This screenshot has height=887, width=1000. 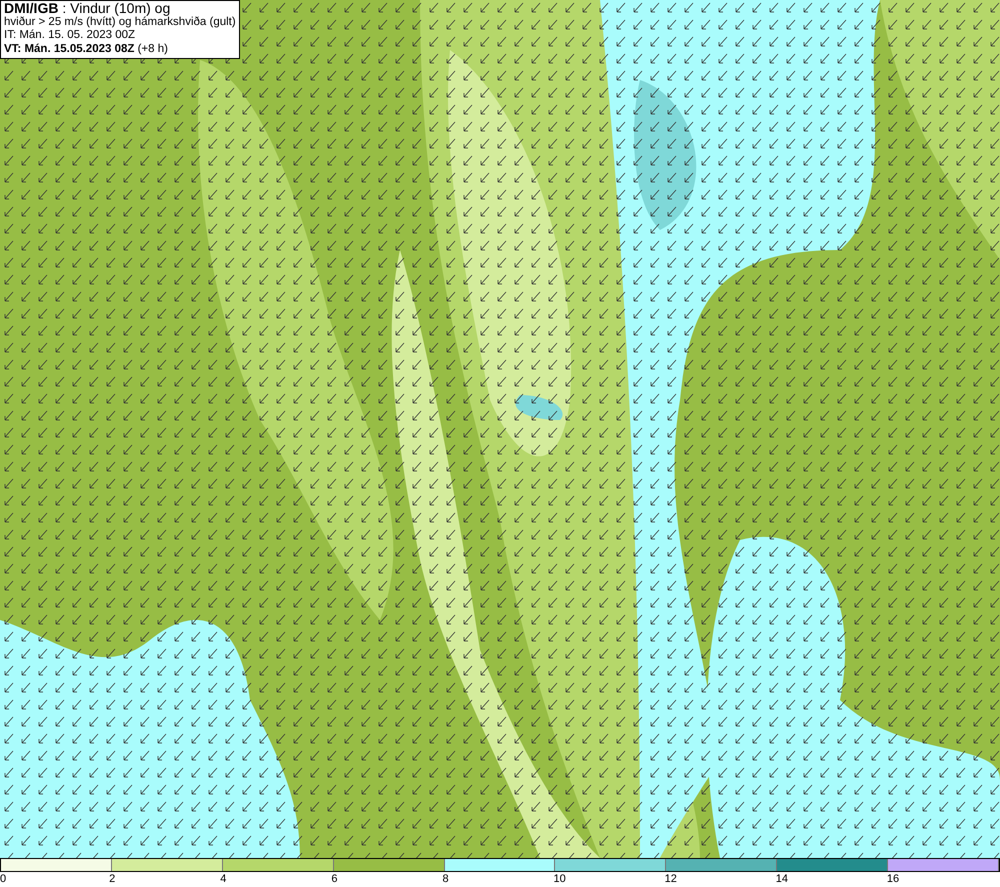 I want to click on header-line: VT: Mán. 15.05.2023 08Z (+8 h), so click(x=86, y=49).